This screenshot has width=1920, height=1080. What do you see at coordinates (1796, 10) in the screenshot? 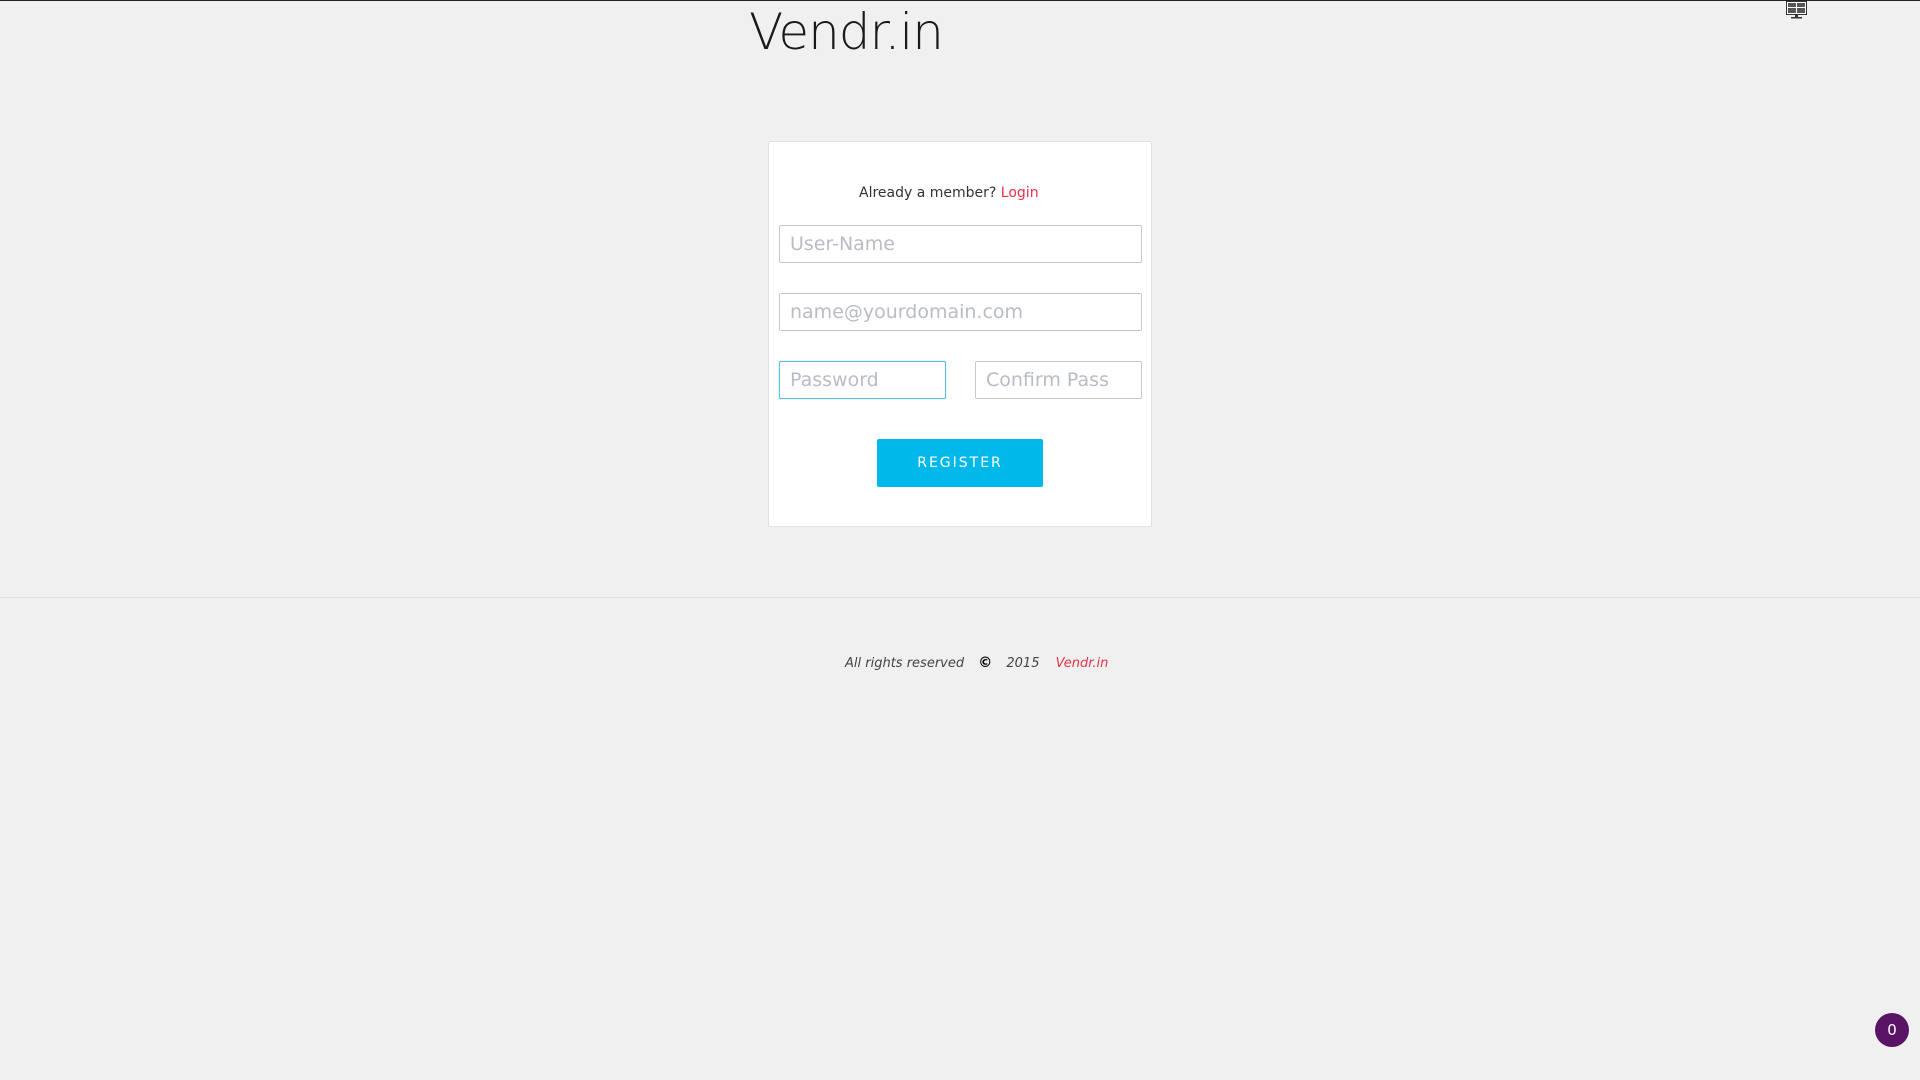
I see `grid-icon` at bounding box center [1796, 10].